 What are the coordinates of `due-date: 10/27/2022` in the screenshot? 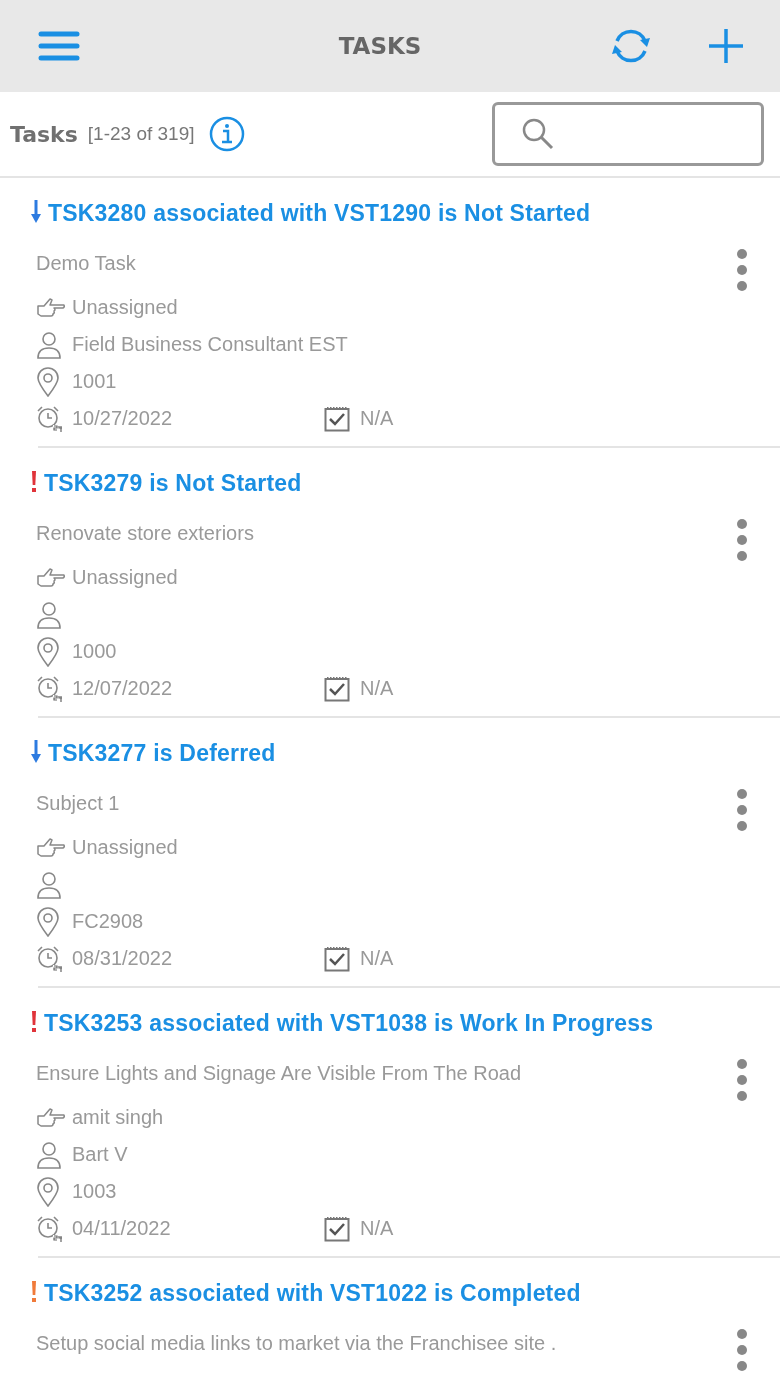 It's located at (122, 418).